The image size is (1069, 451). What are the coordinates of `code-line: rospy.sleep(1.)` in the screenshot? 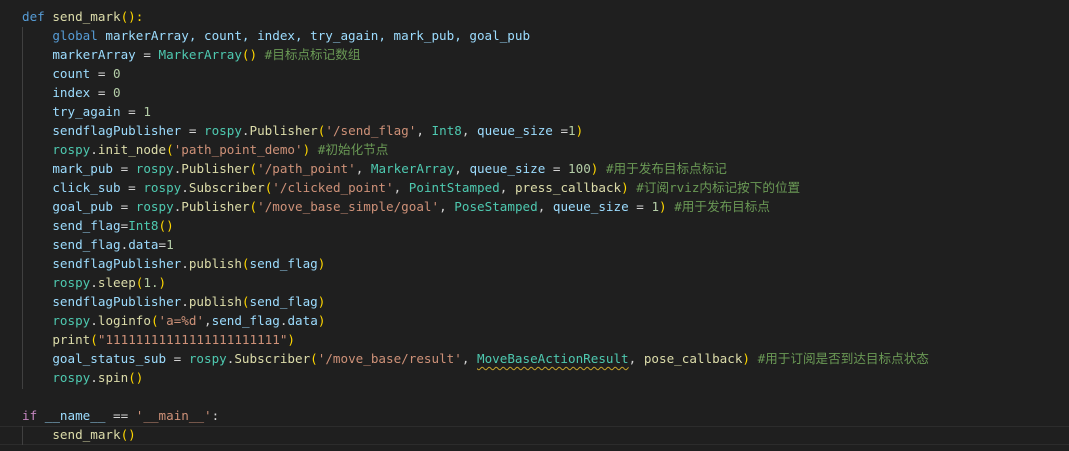 It's located at (475, 282).